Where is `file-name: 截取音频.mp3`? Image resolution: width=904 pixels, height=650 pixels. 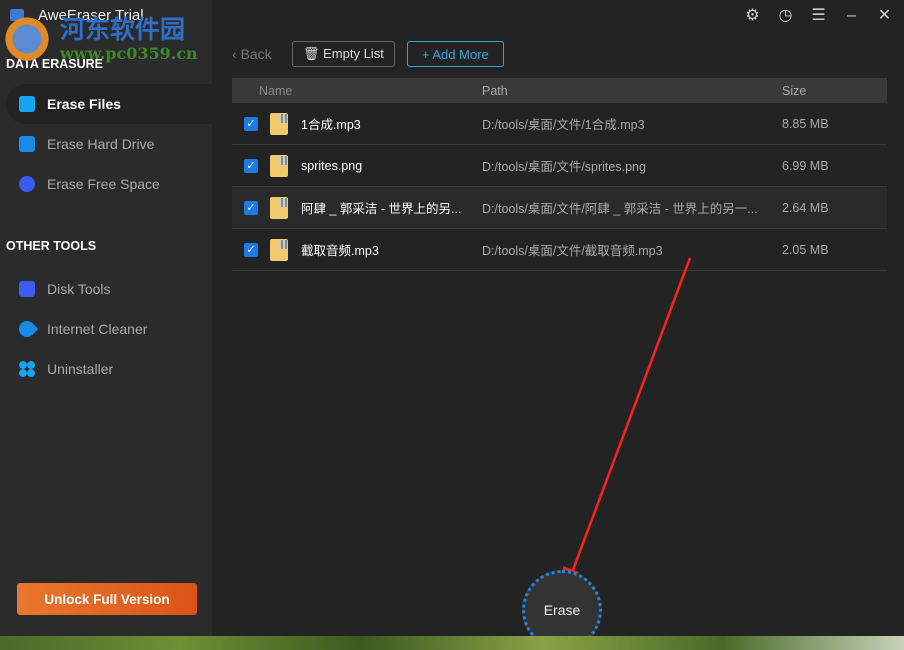 file-name: 截取音频.mp3 is located at coordinates (340, 251).